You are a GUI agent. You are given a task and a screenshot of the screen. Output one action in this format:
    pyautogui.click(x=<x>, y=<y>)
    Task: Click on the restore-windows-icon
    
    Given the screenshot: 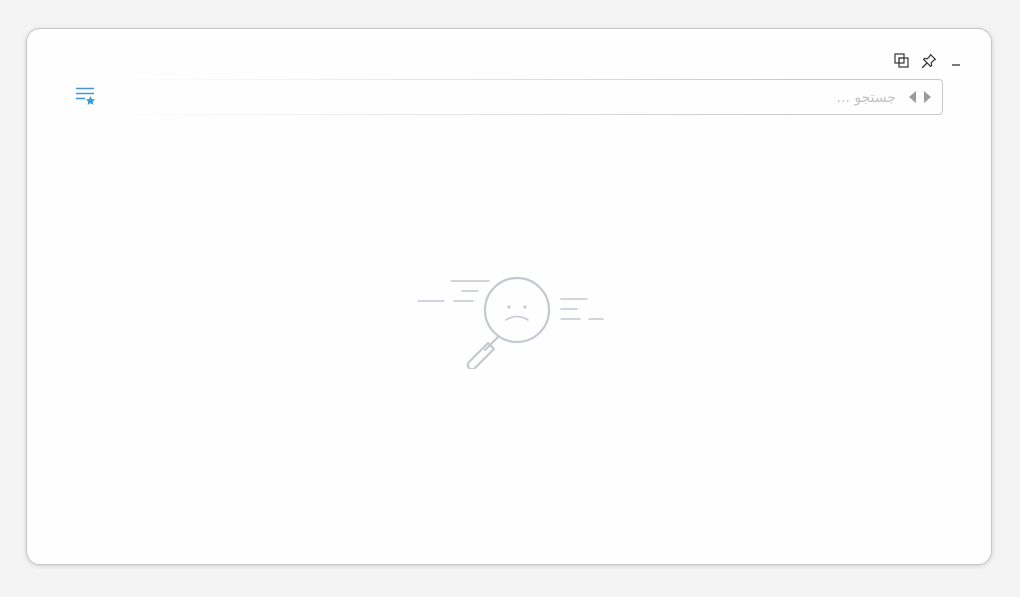 What is the action you would take?
    pyautogui.click(x=901, y=60)
    